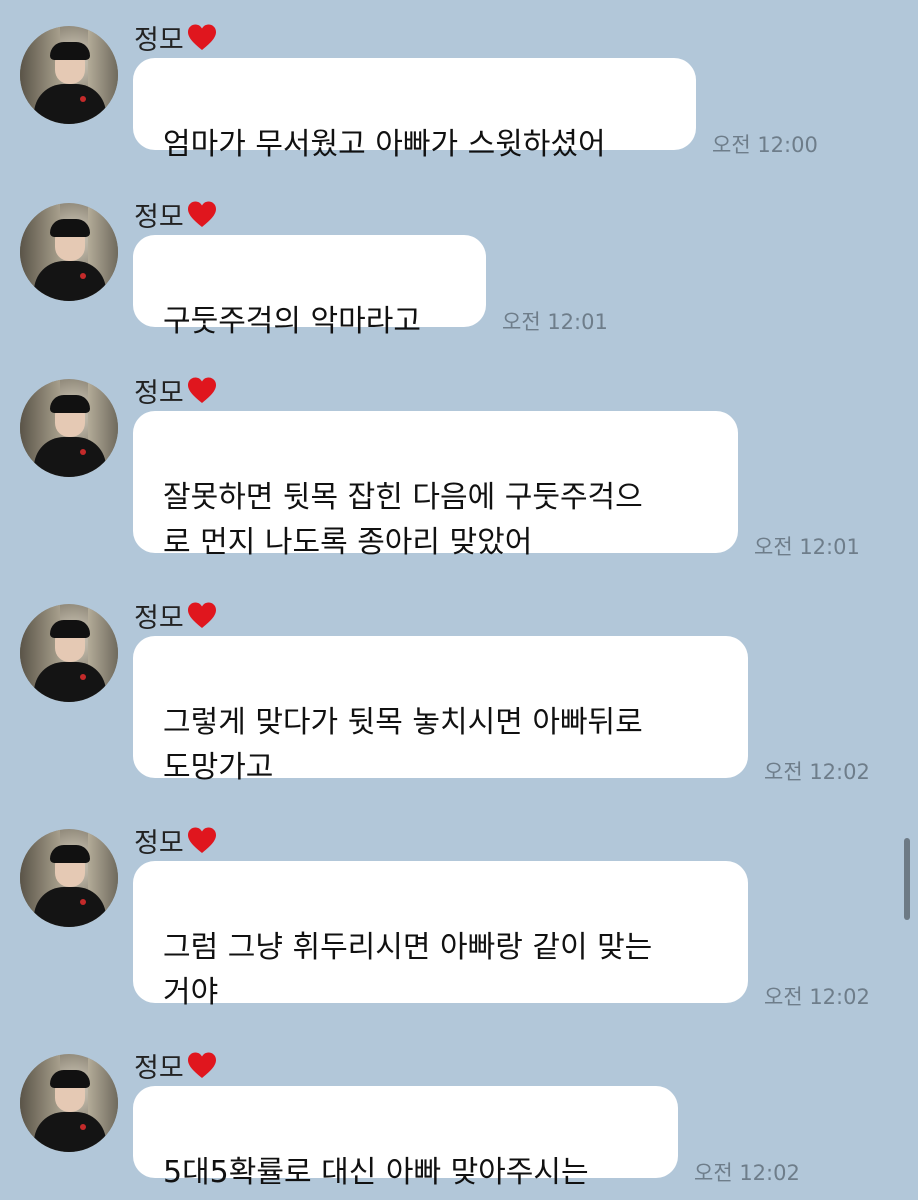 This screenshot has height=1200, width=918. What do you see at coordinates (405, 1138) in the screenshot?
I see `message-bubble: 5대5확률로 대신 아빠 맞아주시는` at bounding box center [405, 1138].